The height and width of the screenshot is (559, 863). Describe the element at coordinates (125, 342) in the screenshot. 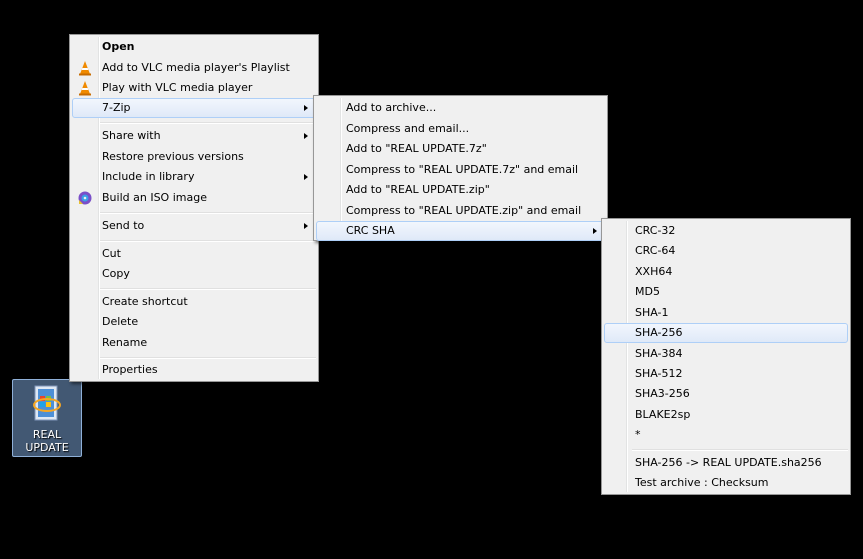

I see `menu-item-label: Rename` at that location.